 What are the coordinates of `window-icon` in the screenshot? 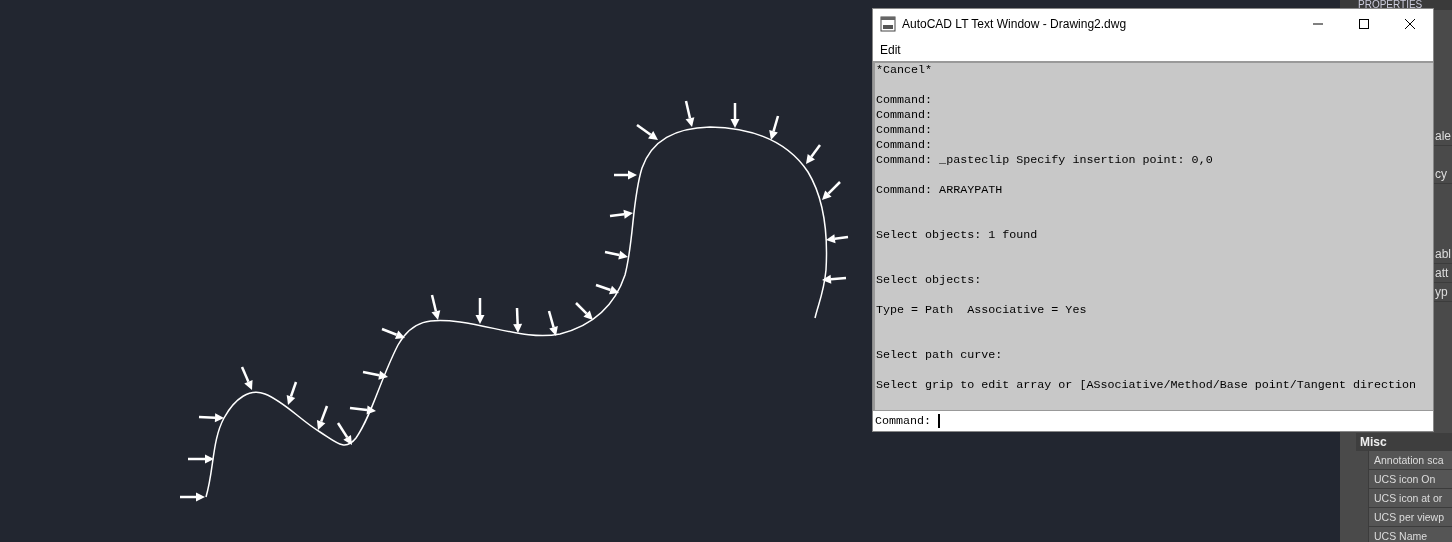 It's located at (888, 24).